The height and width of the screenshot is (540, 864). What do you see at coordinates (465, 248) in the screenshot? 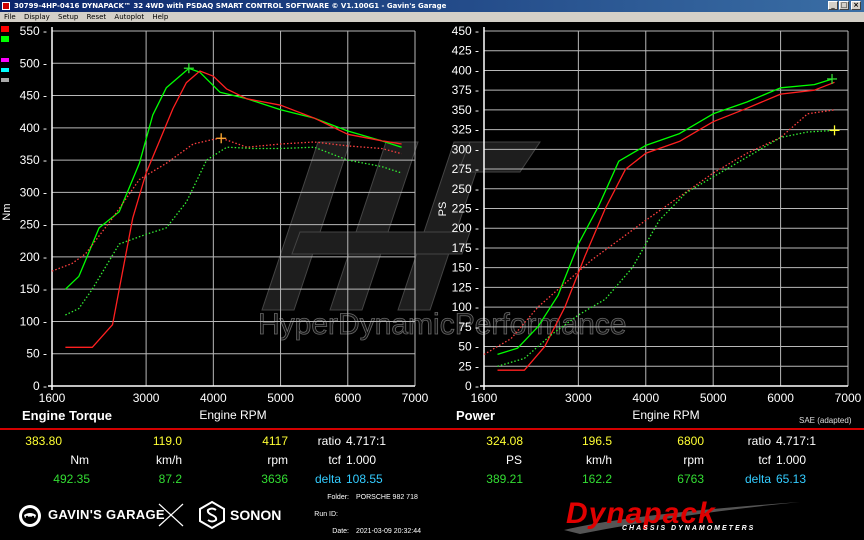
I see `power-y-tick-label: 175 -` at bounding box center [465, 248].